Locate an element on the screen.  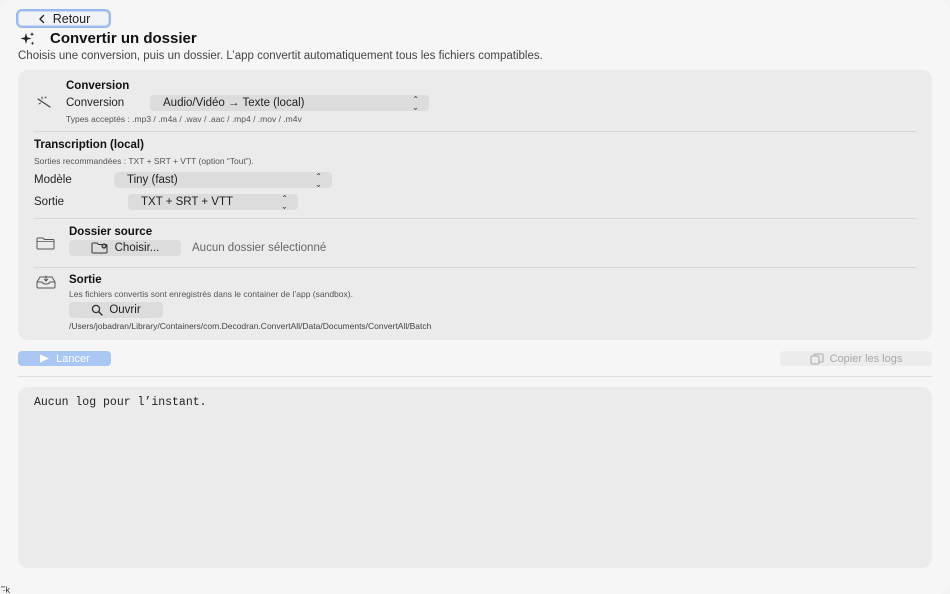
page-header: Convertir un dossier is located at coordinates (108, 38).